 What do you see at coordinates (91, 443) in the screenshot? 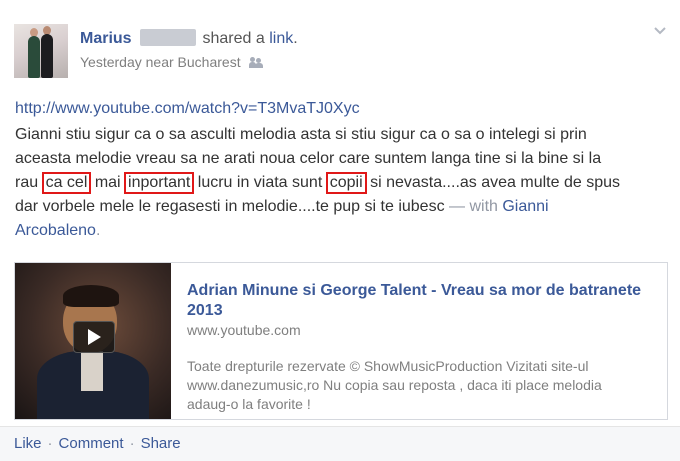
I see `comment-button: Comment` at bounding box center [91, 443].